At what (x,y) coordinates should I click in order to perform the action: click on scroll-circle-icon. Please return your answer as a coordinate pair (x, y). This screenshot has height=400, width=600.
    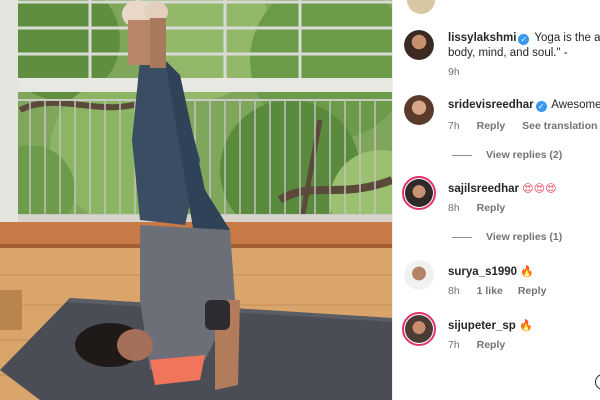
    Looking at the image, I should click on (597, 382).